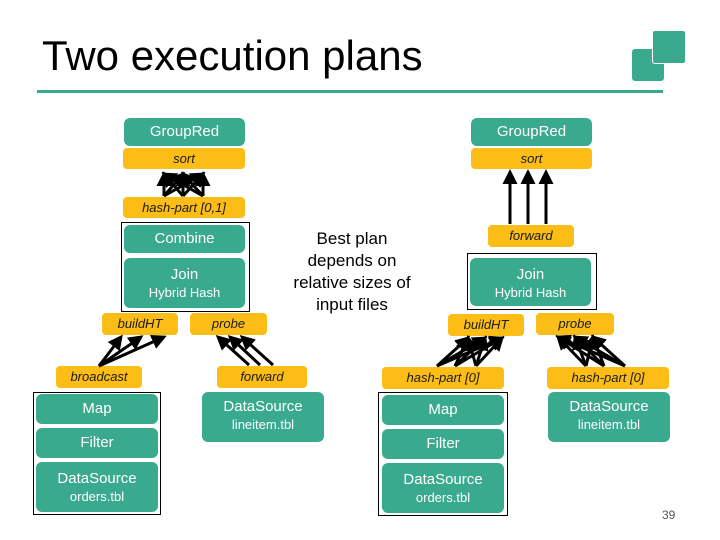 Image resolution: width=720 pixels, height=540 pixels. What do you see at coordinates (99, 377) in the screenshot?
I see `left-broadcast-channel: broadcast` at bounding box center [99, 377].